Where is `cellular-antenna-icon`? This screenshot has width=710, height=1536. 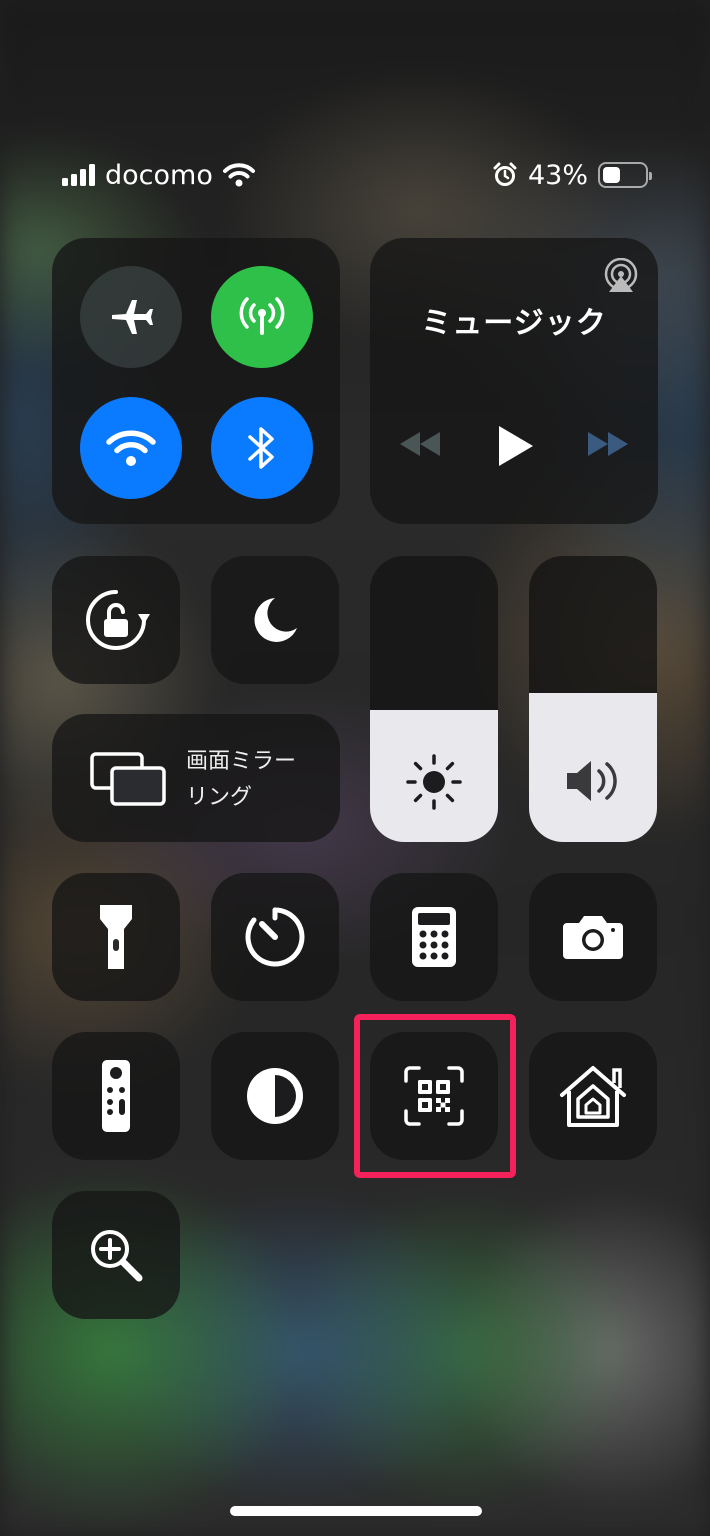 cellular-antenna-icon is located at coordinates (262, 316).